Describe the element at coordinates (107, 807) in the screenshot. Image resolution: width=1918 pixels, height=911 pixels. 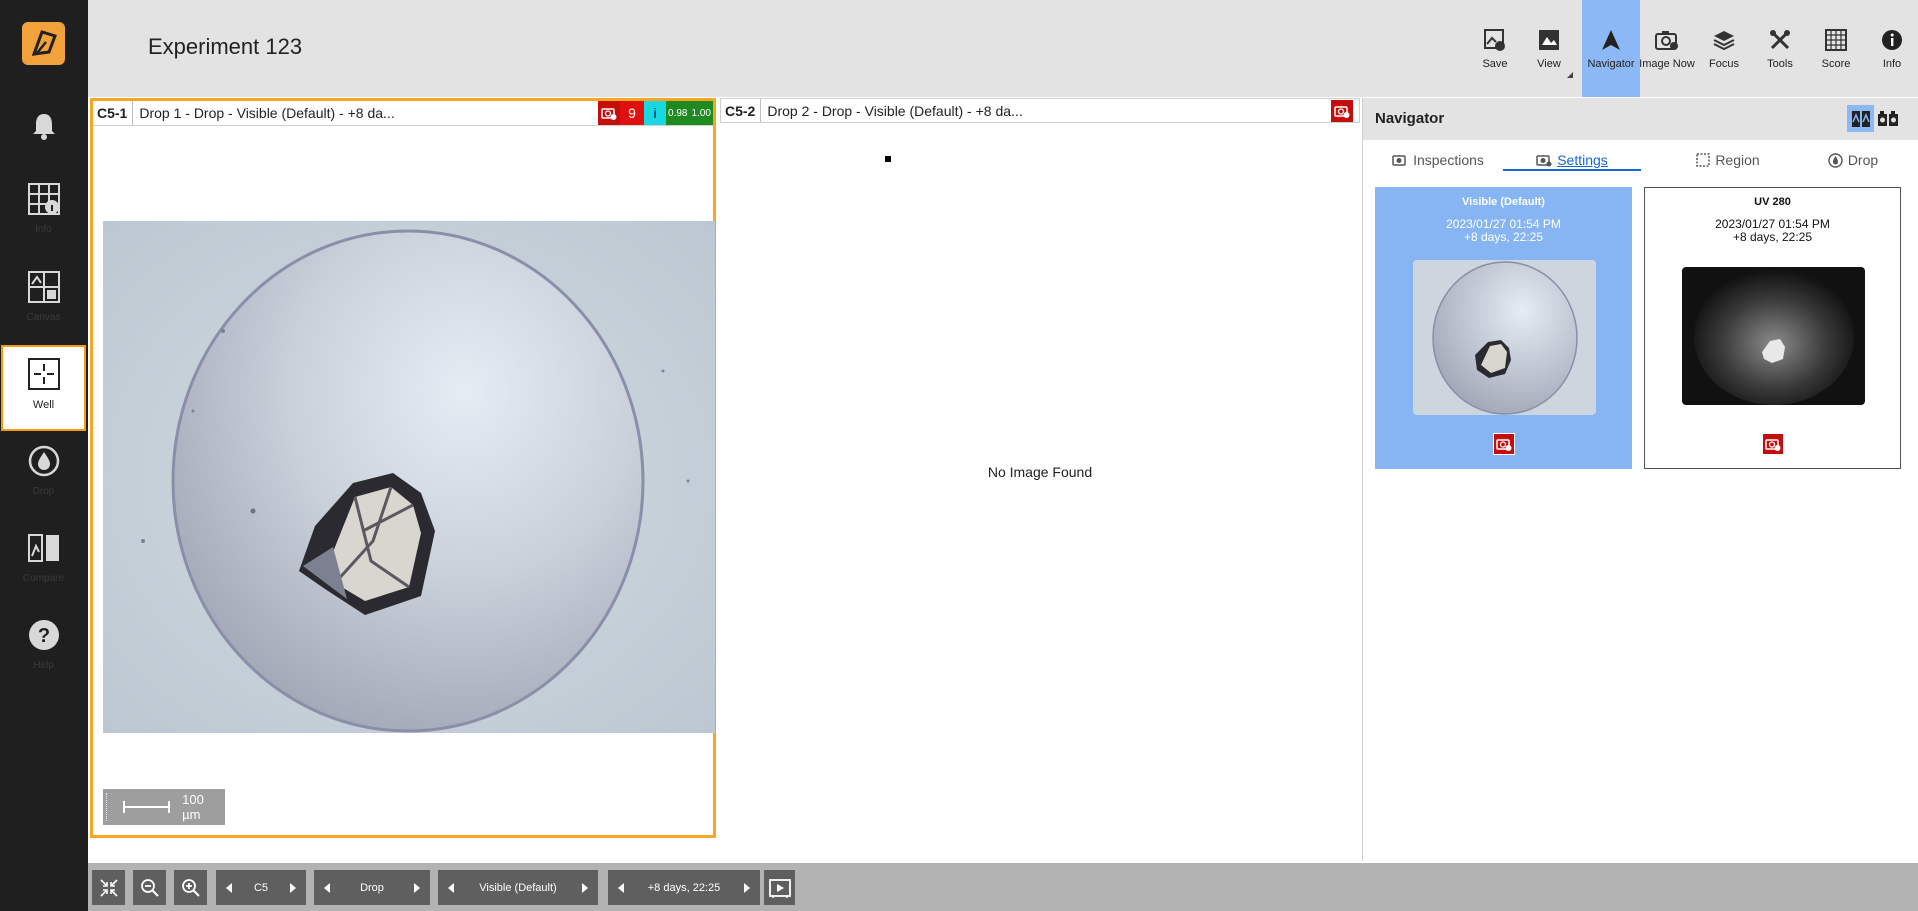
I see `drag-handle` at that location.